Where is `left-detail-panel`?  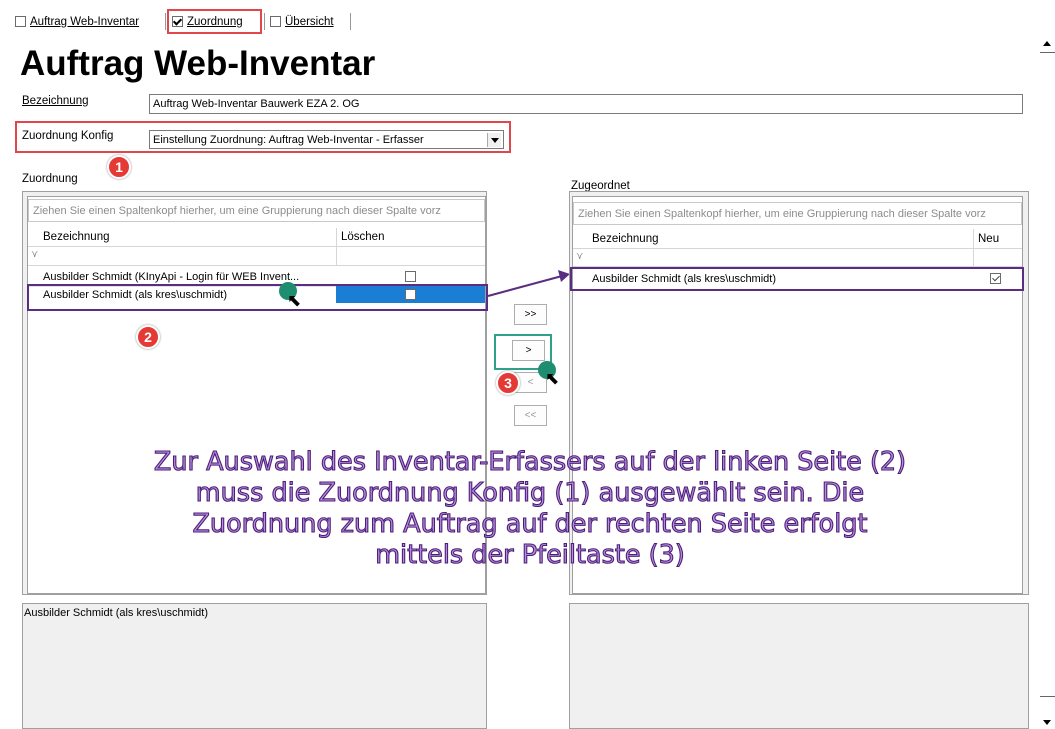 left-detail-panel is located at coordinates (254, 666).